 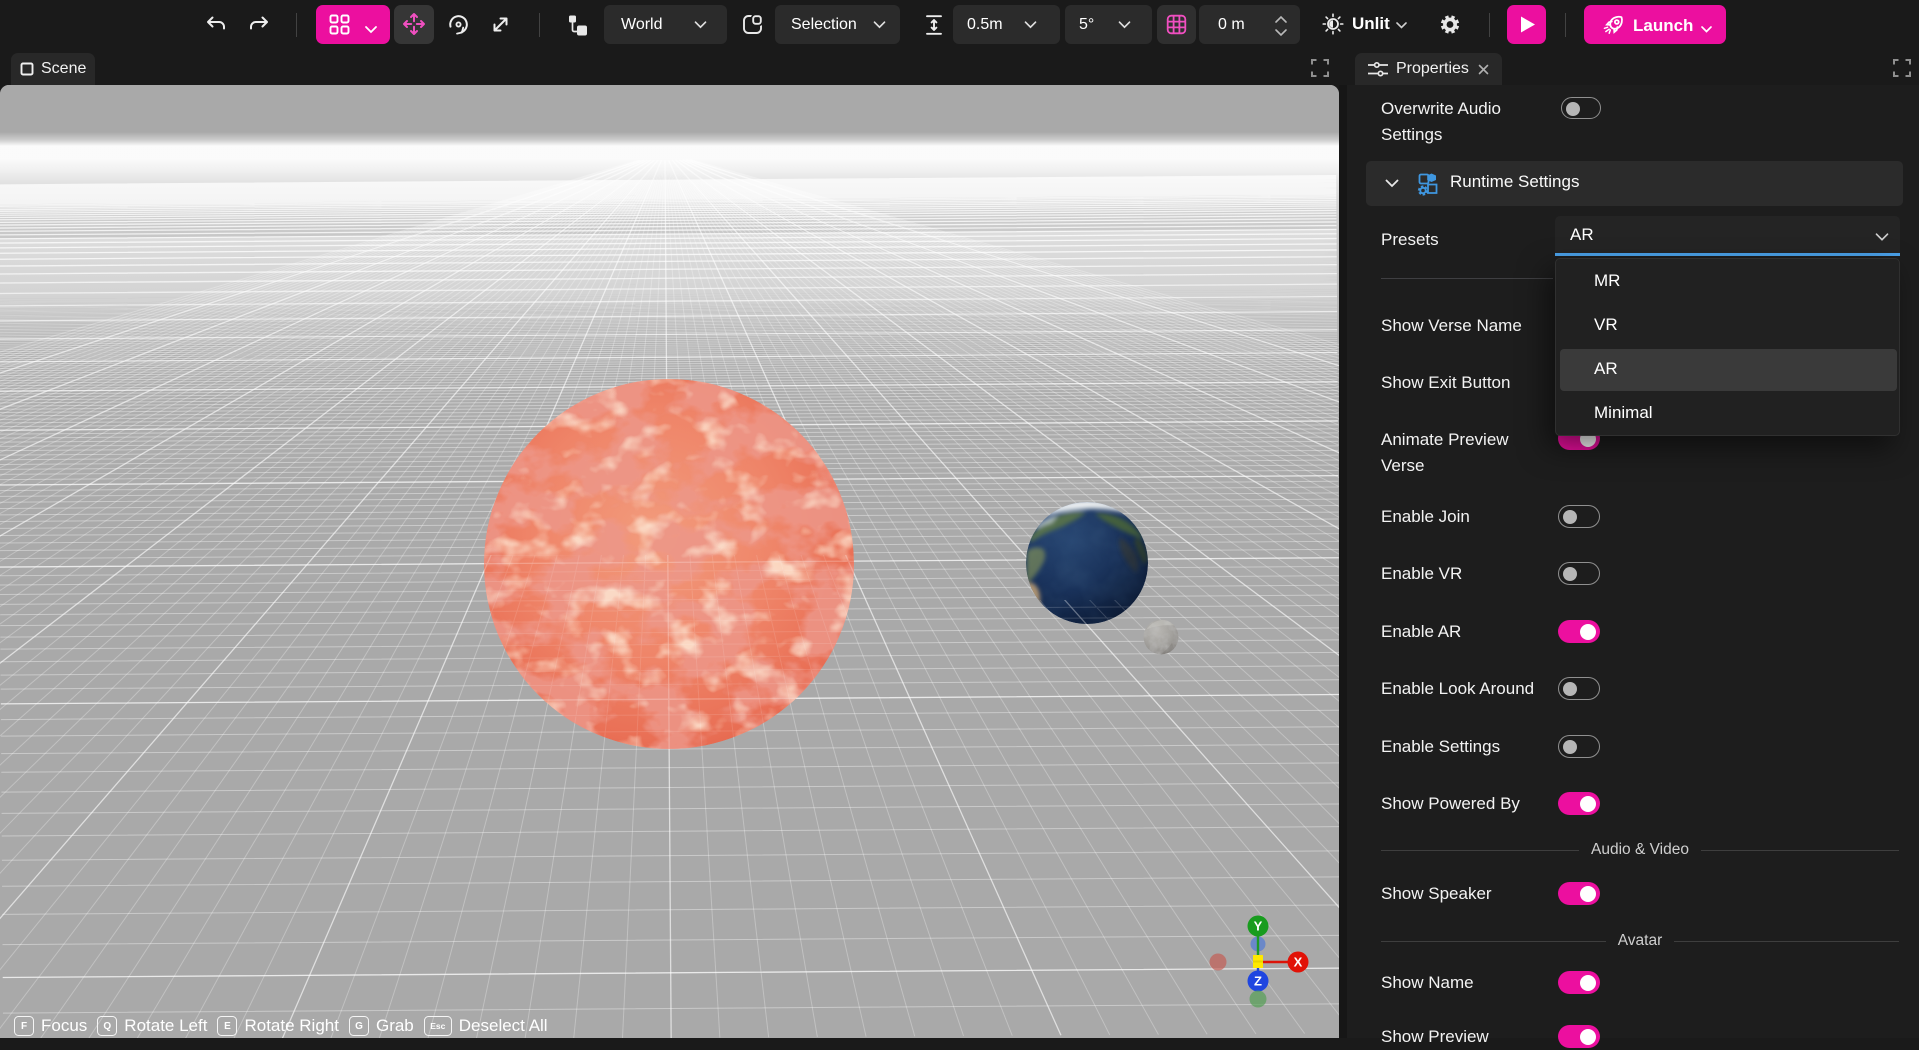 What do you see at coordinates (1258, 981) in the screenshot?
I see `svg-text: Z` at bounding box center [1258, 981].